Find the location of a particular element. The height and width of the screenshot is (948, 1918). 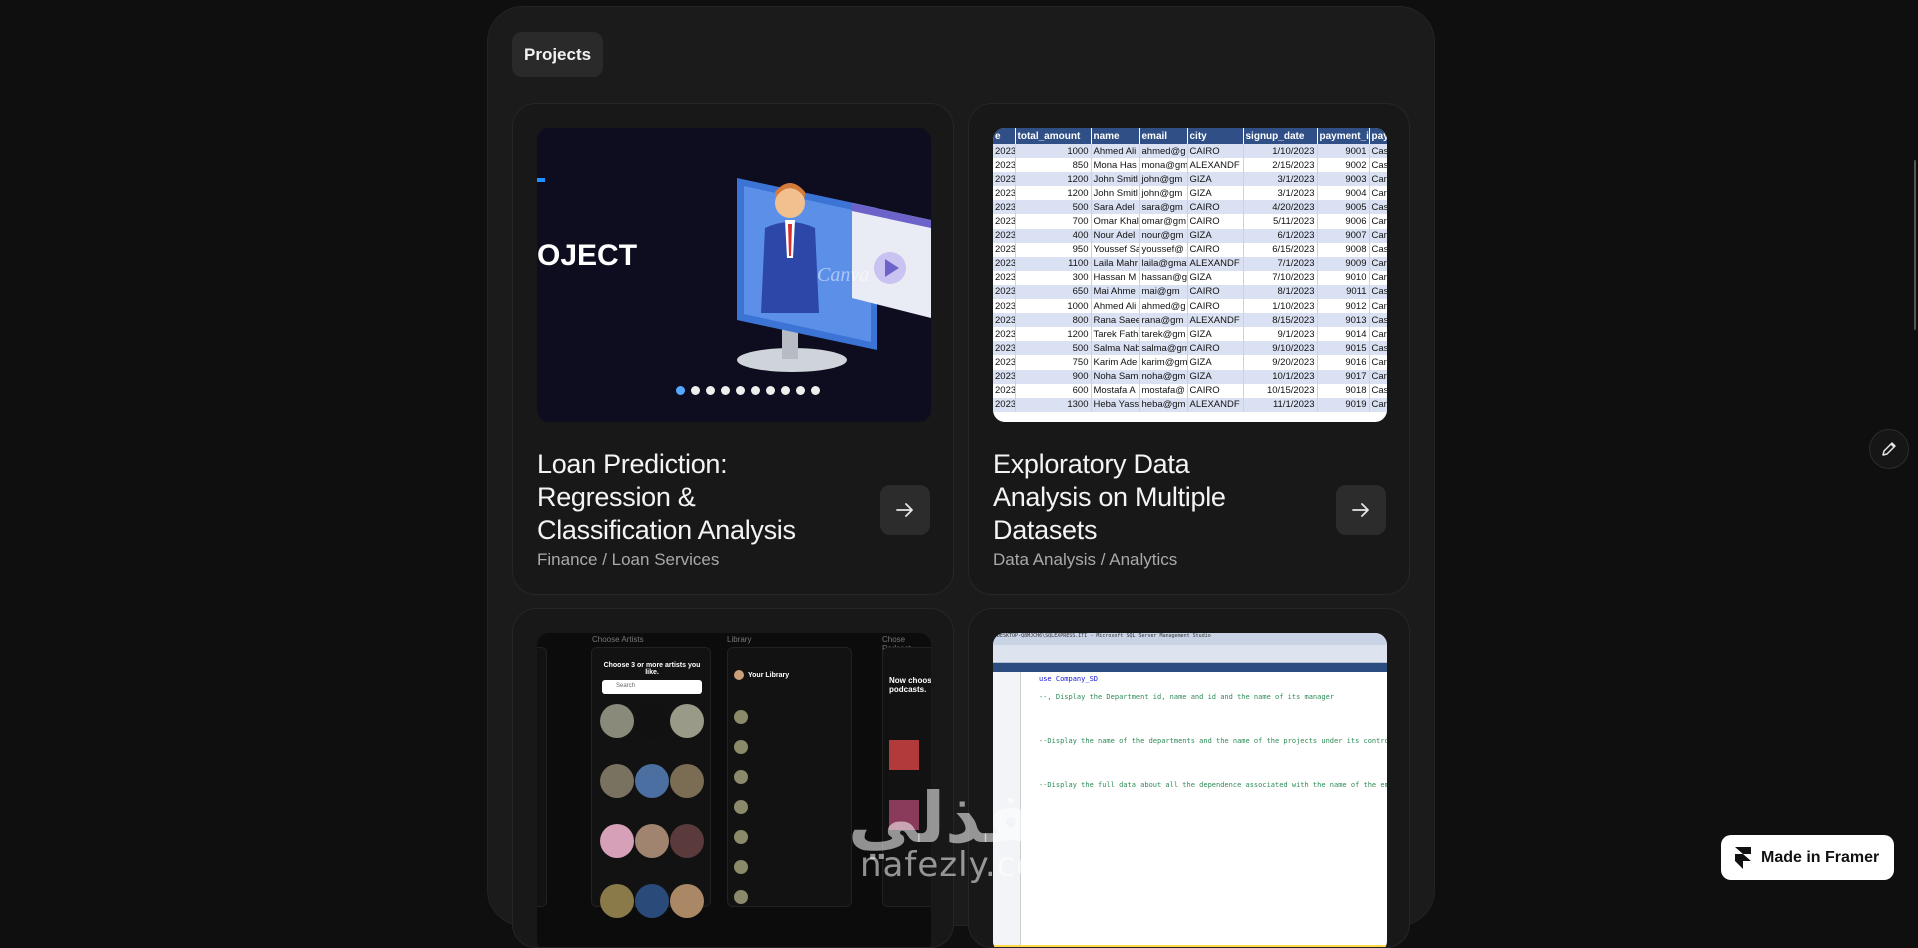

carousel-dot-active is located at coordinates (680, 390).